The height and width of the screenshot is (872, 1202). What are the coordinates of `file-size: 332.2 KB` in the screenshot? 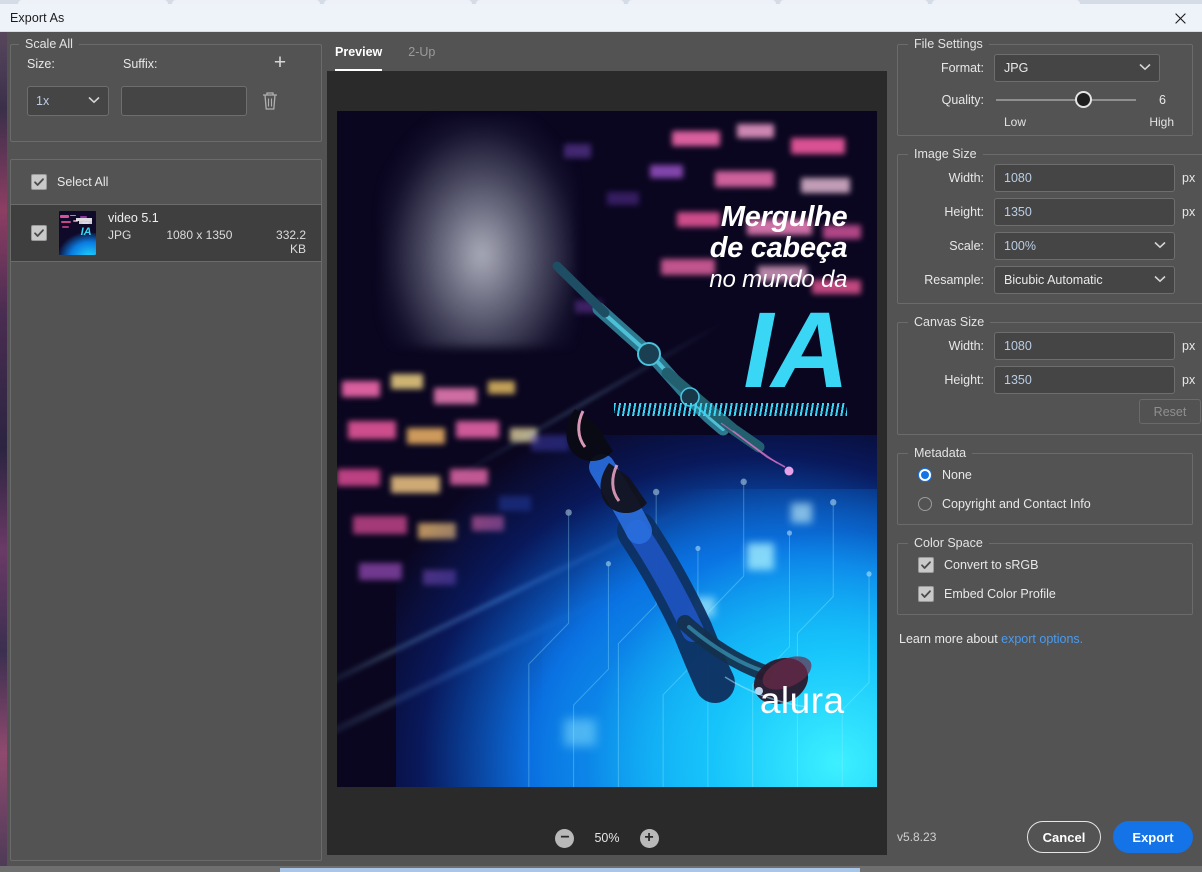 It's located at (291, 241).